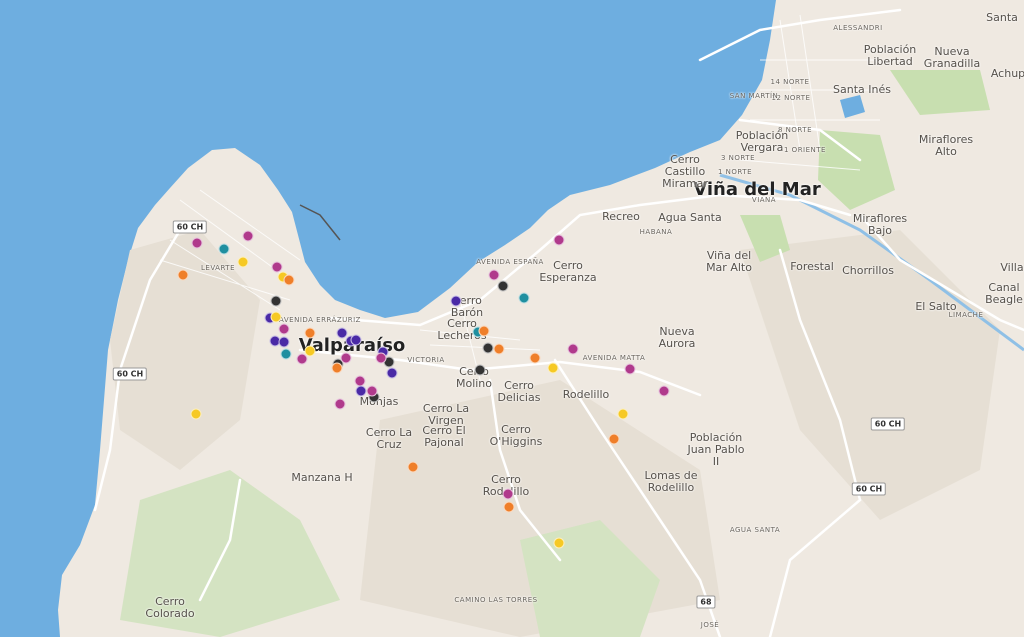  Describe the element at coordinates (1004, 293) in the screenshot. I see `place-label-canal-beagle: Canal Beagle` at that location.